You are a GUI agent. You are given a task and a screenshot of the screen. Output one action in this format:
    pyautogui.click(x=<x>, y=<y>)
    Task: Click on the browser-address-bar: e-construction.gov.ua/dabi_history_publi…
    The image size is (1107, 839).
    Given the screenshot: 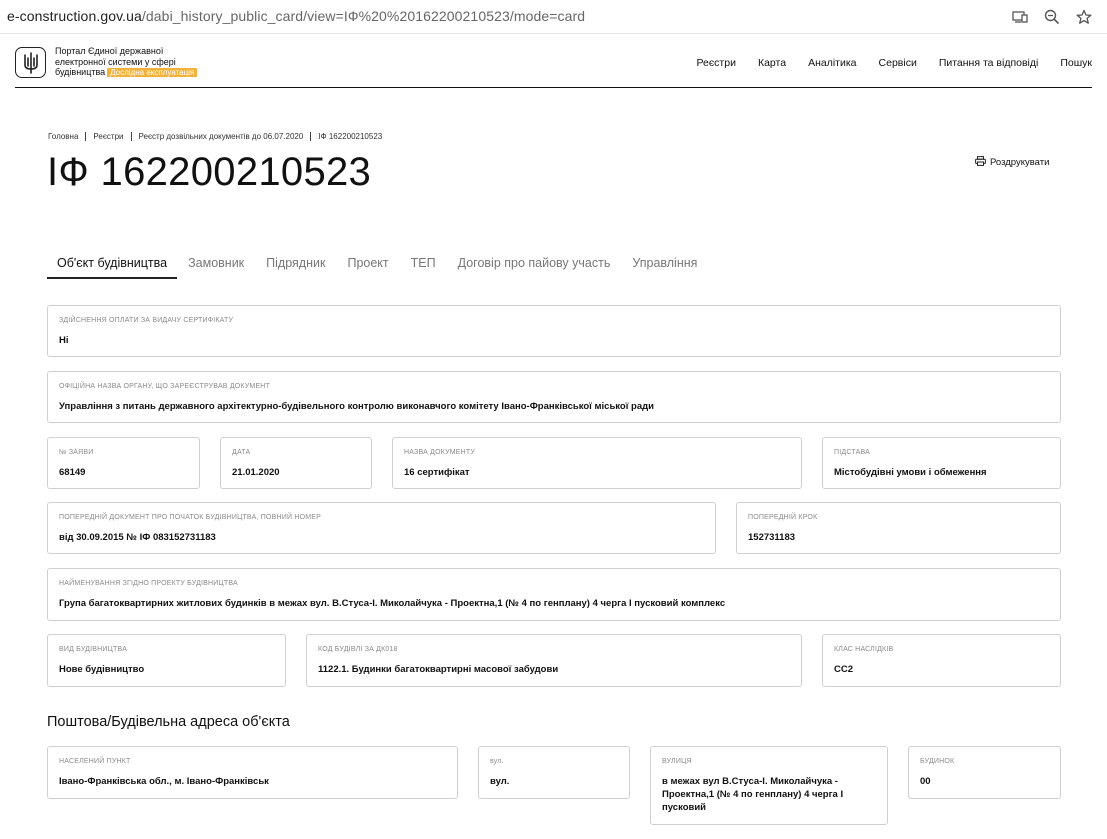 What is the action you would take?
    pyautogui.click(x=553, y=17)
    